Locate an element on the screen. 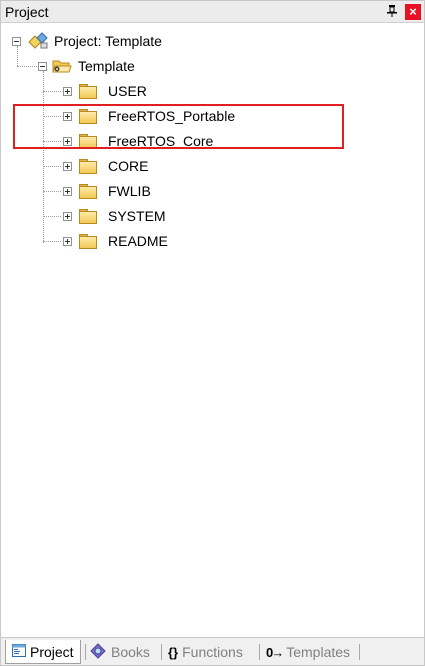 The width and height of the screenshot is (425, 666). target-folder-icon is located at coordinates (62, 66).